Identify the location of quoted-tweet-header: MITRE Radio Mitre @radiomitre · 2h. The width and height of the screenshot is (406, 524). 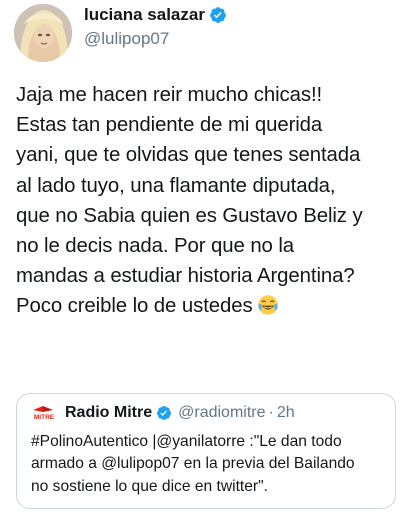
(163, 413).